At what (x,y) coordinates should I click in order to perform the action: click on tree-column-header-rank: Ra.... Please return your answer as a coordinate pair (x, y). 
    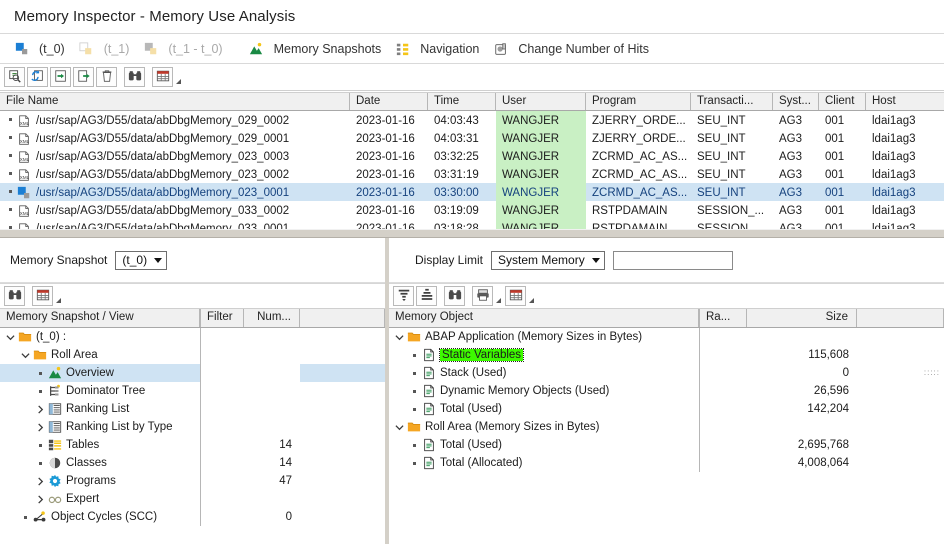
    Looking at the image, I should click on (723, 318).